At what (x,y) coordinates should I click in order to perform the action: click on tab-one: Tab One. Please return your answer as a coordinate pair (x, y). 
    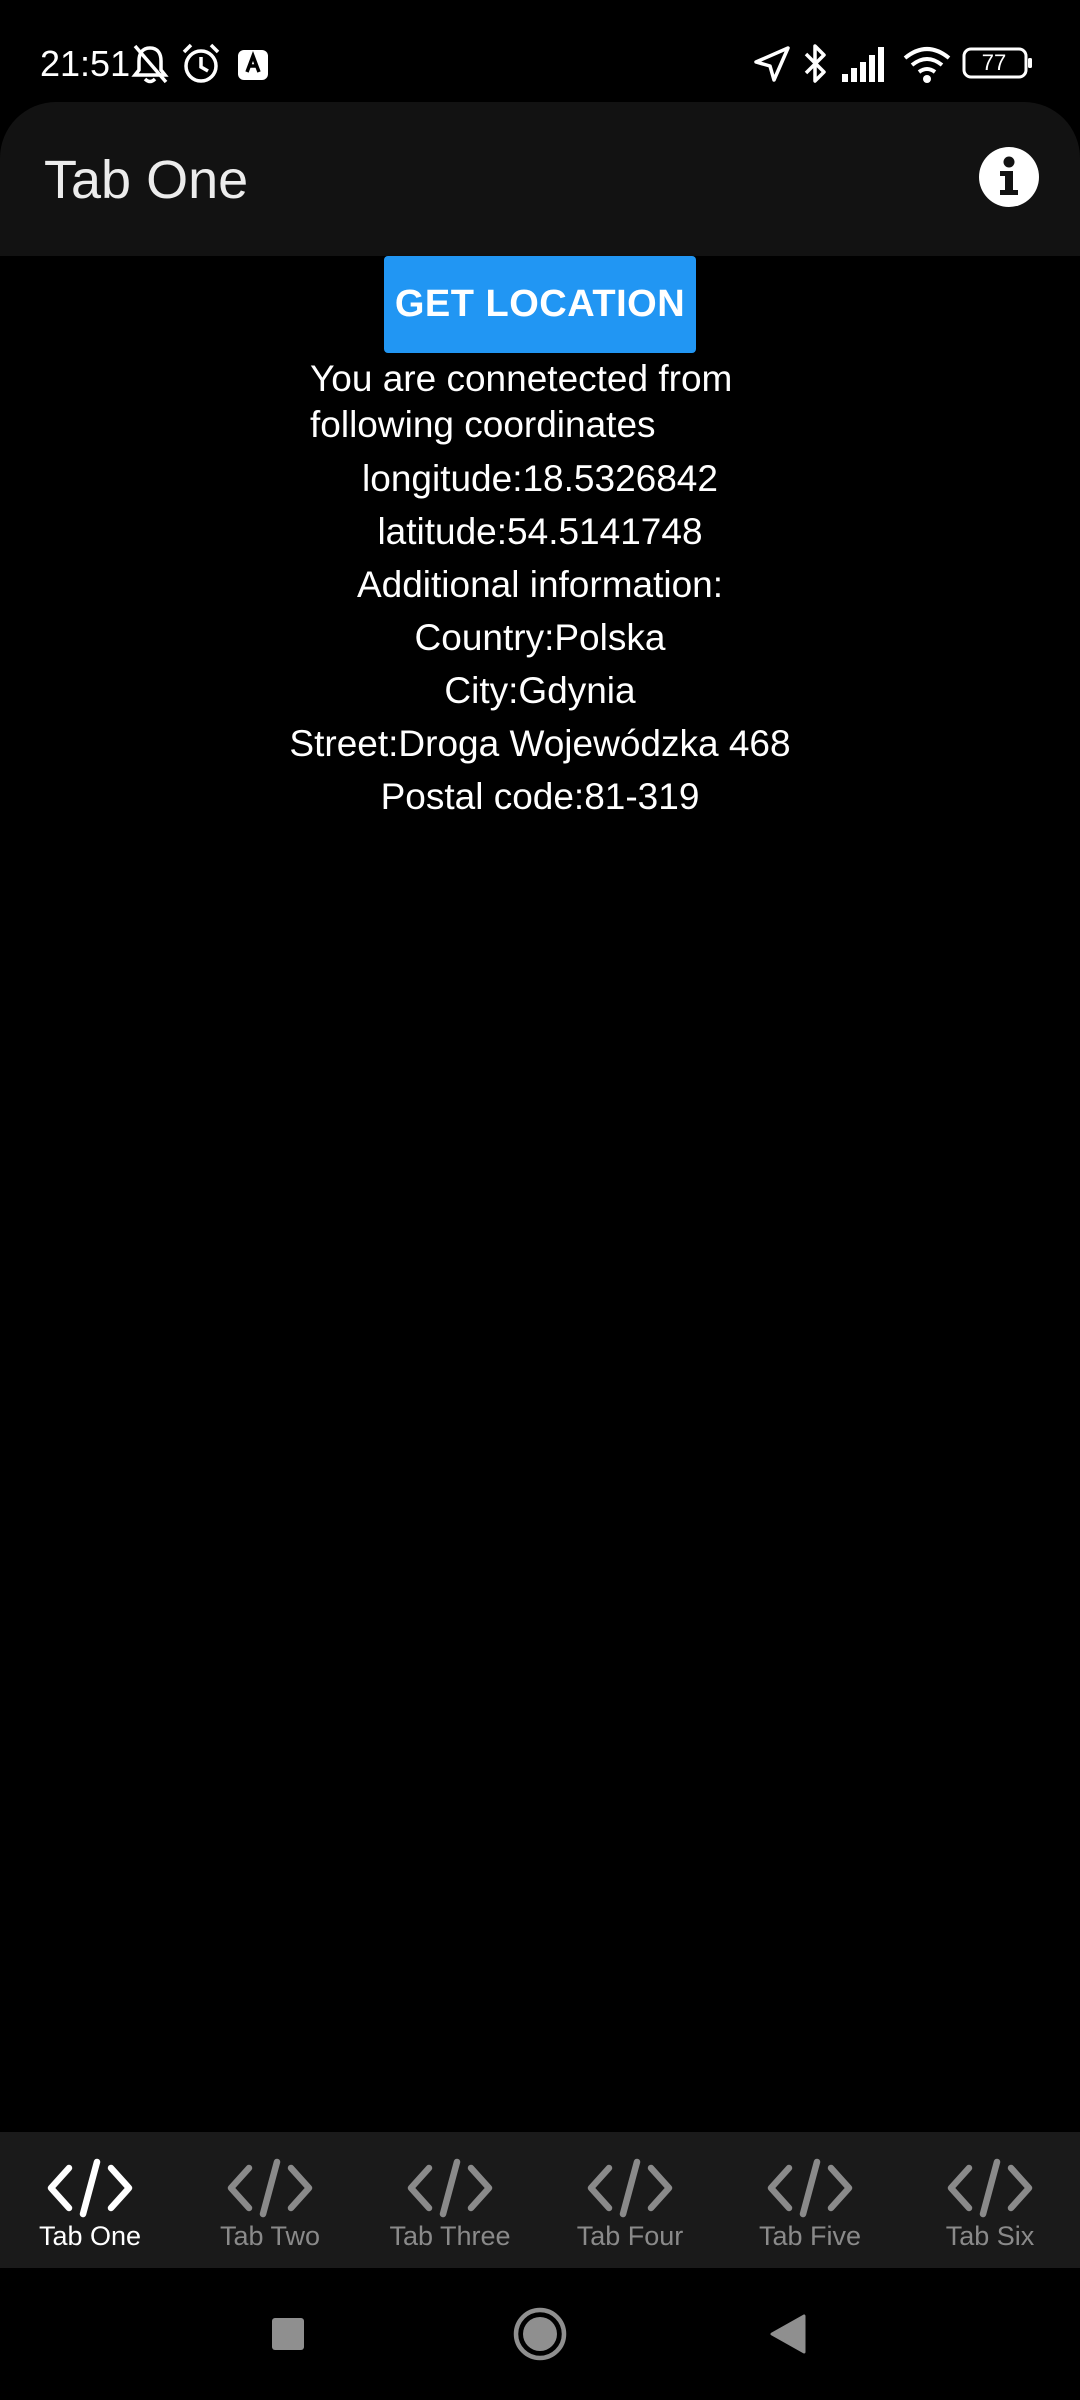
    Looking at the image, I should click on (90, 2200).